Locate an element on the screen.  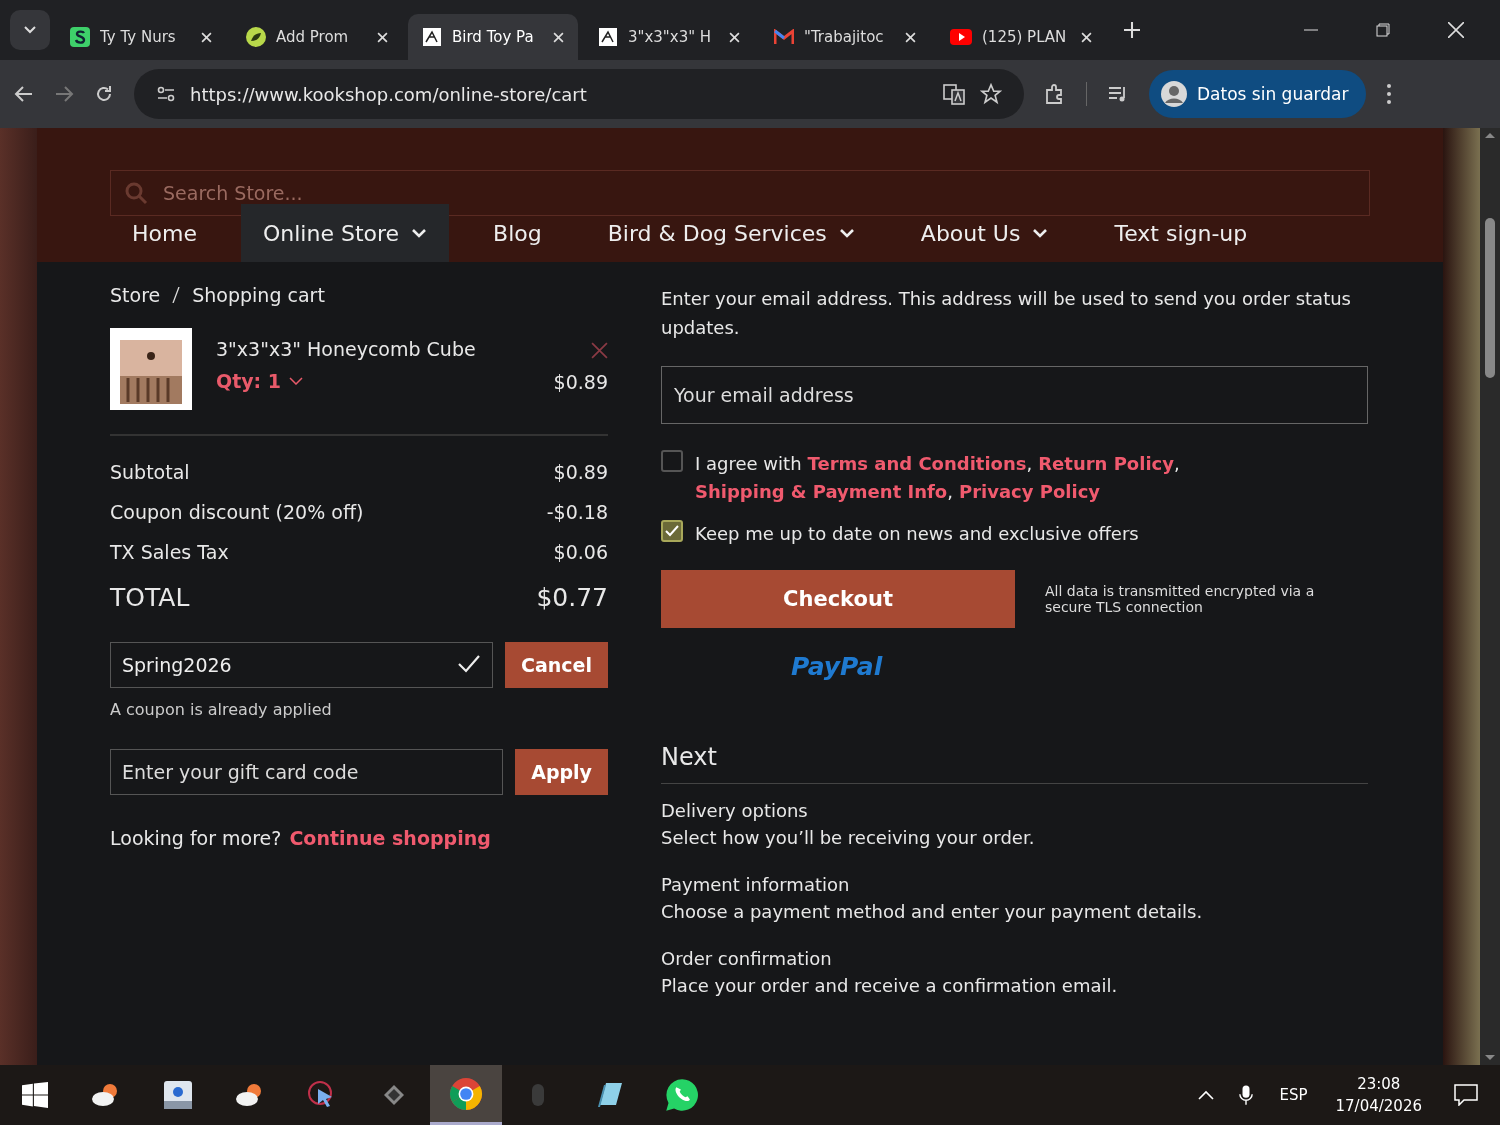
total-label: Coupon discount (20% off) is located at coordinates (237, 512).